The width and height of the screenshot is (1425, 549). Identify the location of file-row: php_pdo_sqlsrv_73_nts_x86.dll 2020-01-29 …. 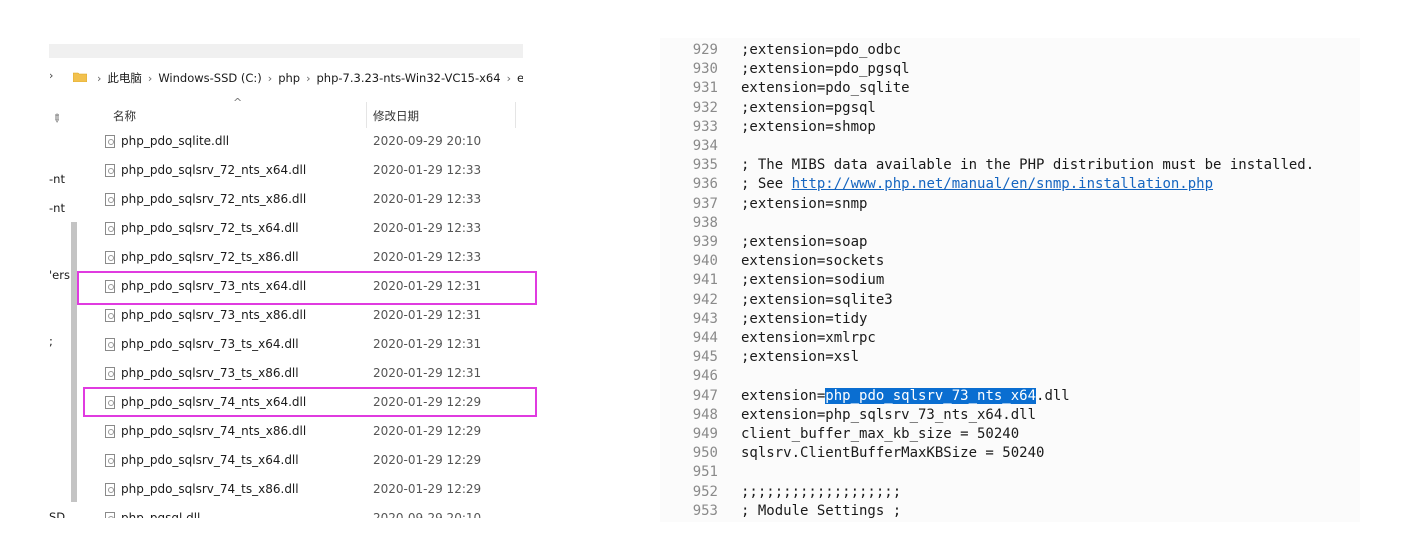
(299, 315).